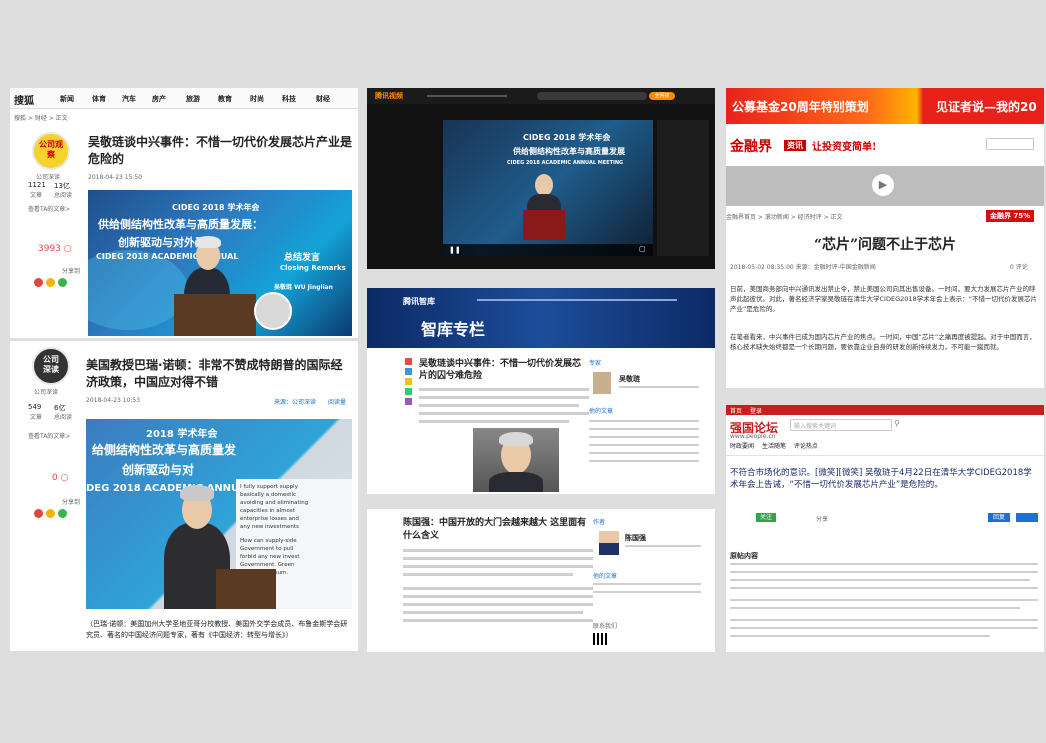  Describe the element at coordinates (41, 117) in the screenshot. I see `breadcrumb: 搜狐 > 财经 > 正文` at that location.